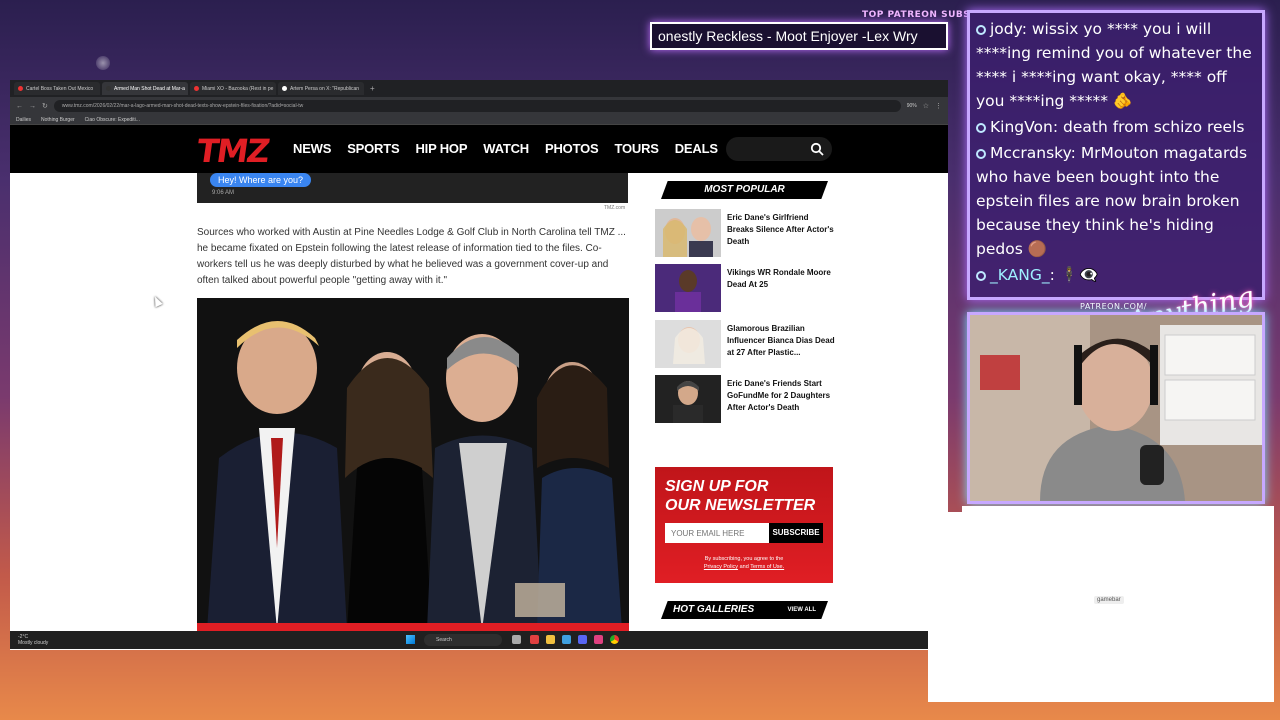  What do you see at coordinates (721, 567) in the screenshot?
I see `privacy-policy-link: Privacy Policy` at bounding box center [721, 567].